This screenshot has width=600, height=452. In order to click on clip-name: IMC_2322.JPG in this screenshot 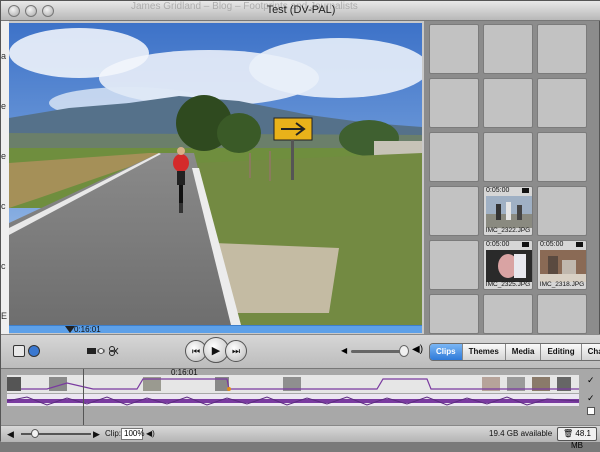, I will do `click(508, 230)`.